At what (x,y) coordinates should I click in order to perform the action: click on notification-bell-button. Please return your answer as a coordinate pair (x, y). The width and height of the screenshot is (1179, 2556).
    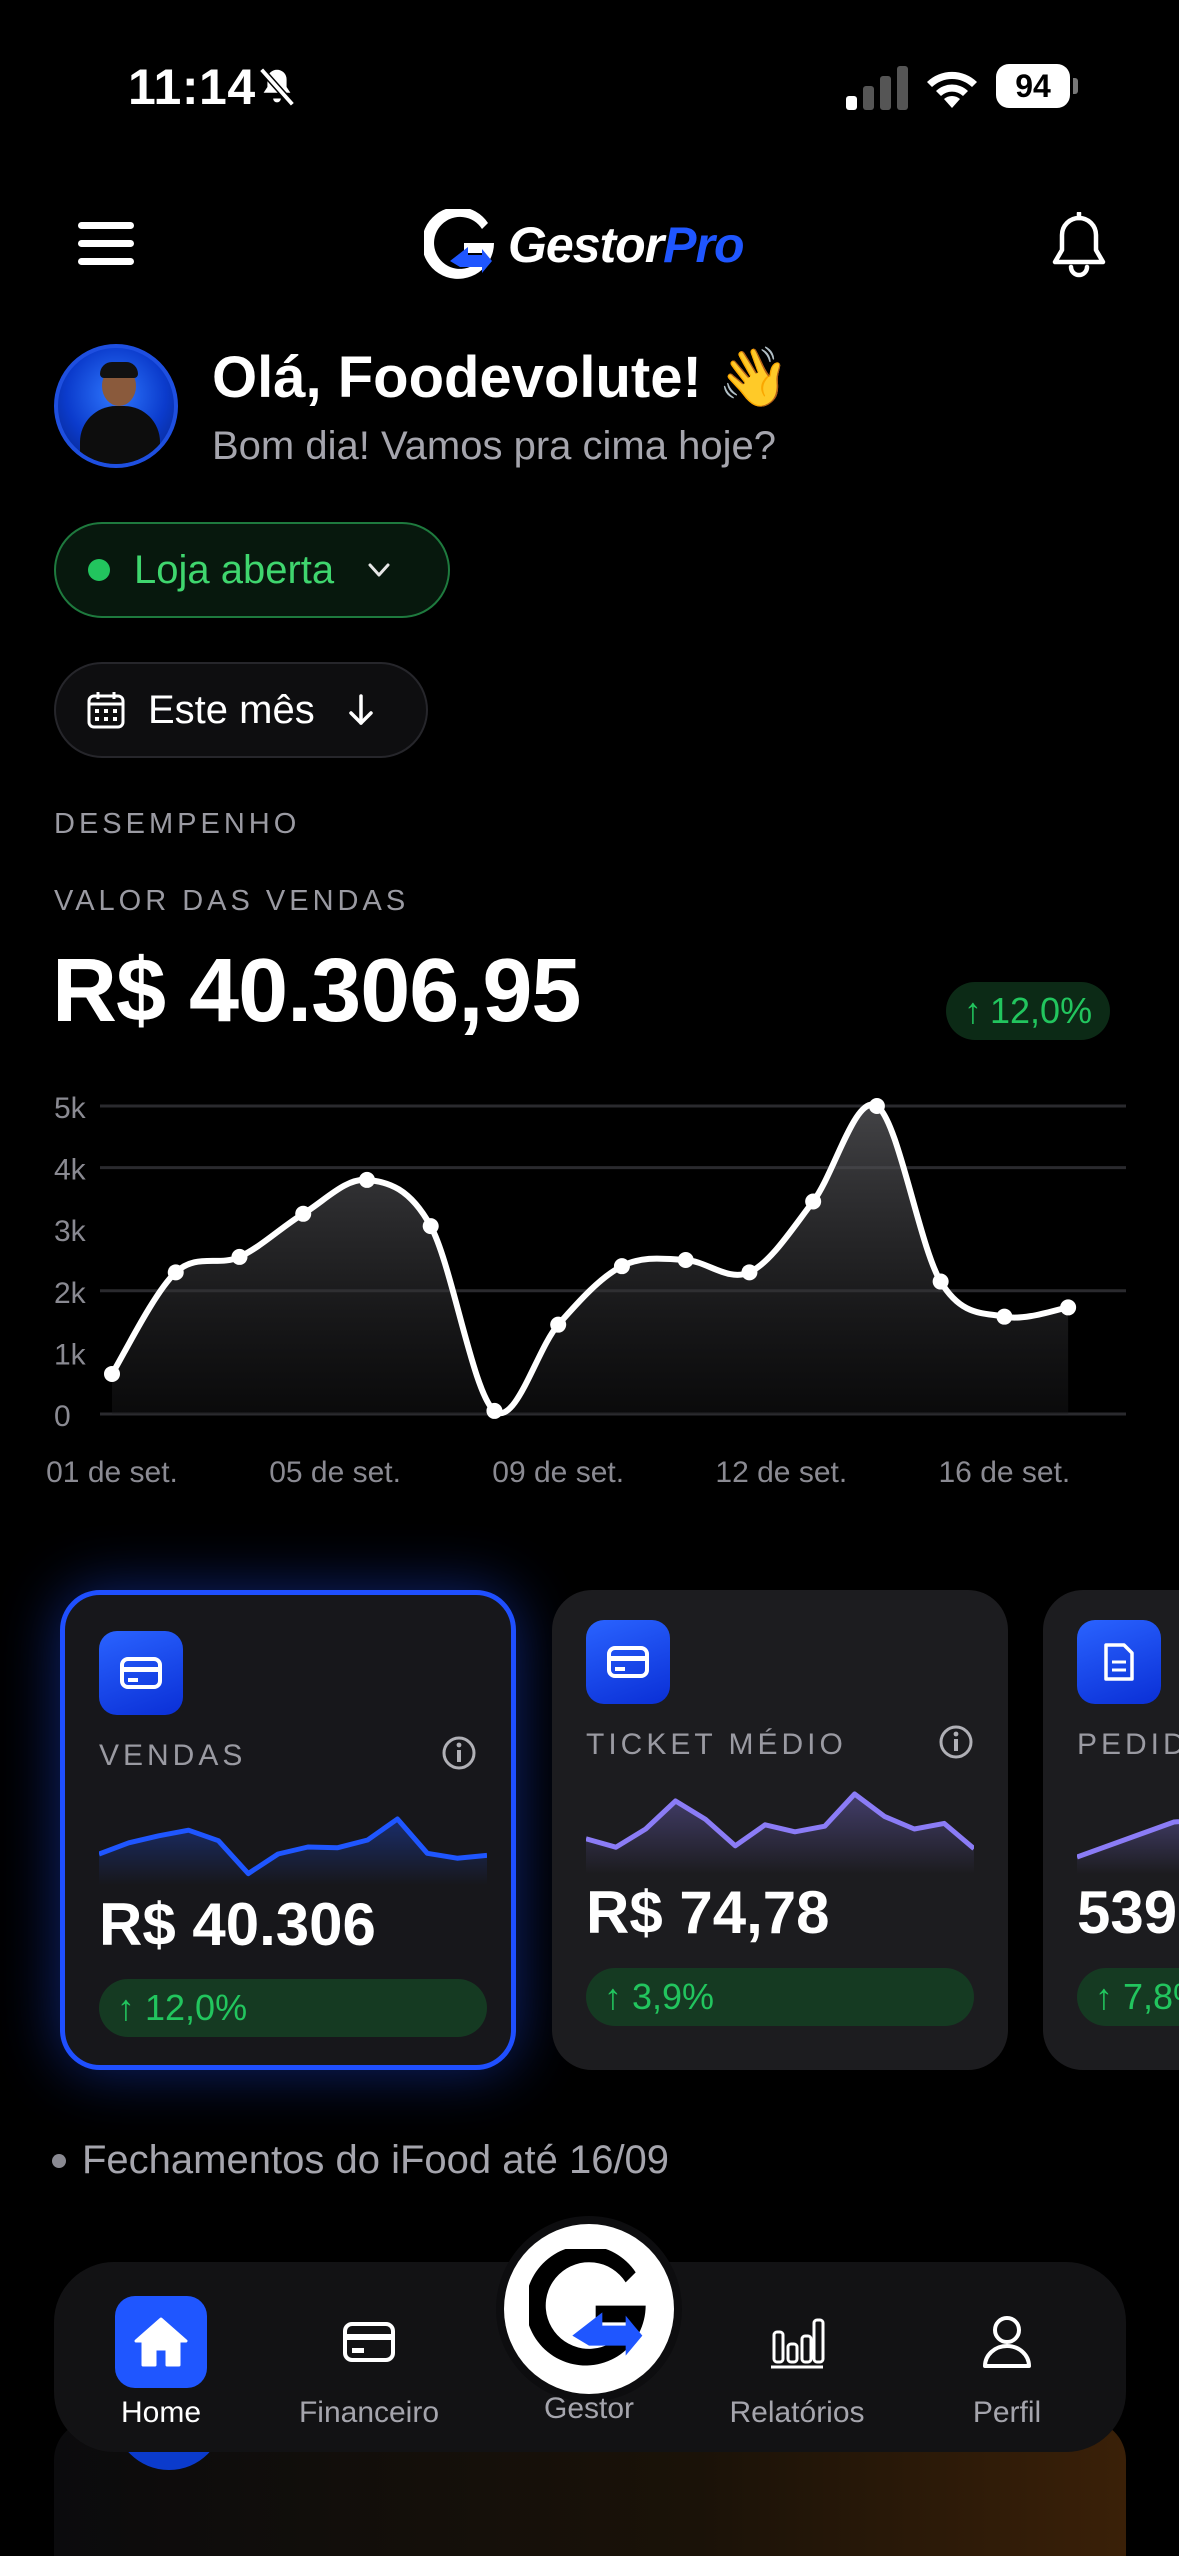
    Looking at the image, I should click on (1079, 245).